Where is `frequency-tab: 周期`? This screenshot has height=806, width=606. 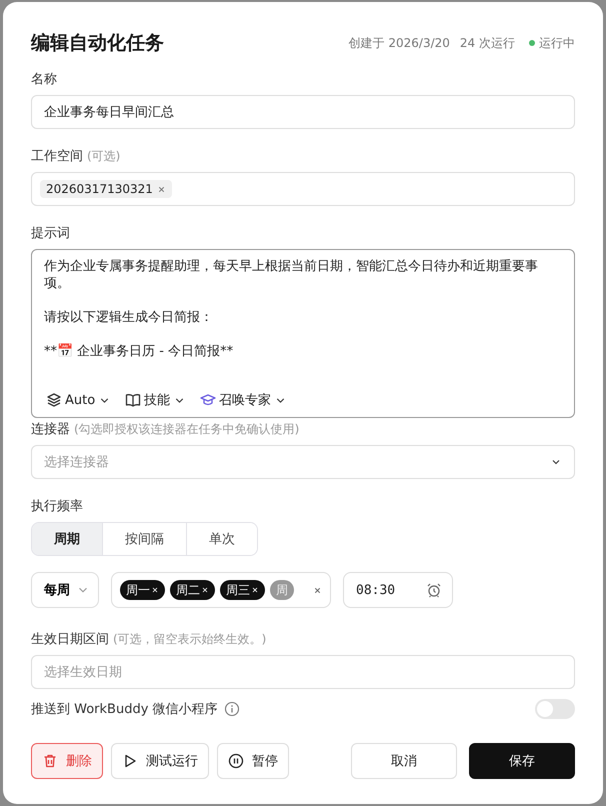
frequency-tab: 周期 is located at coordinates (67, 539).